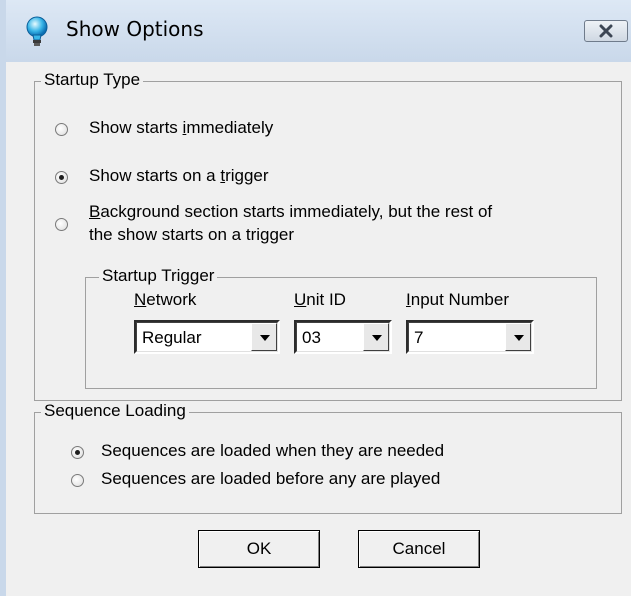  I want to click on network-select: Regular, so click(207, 337).